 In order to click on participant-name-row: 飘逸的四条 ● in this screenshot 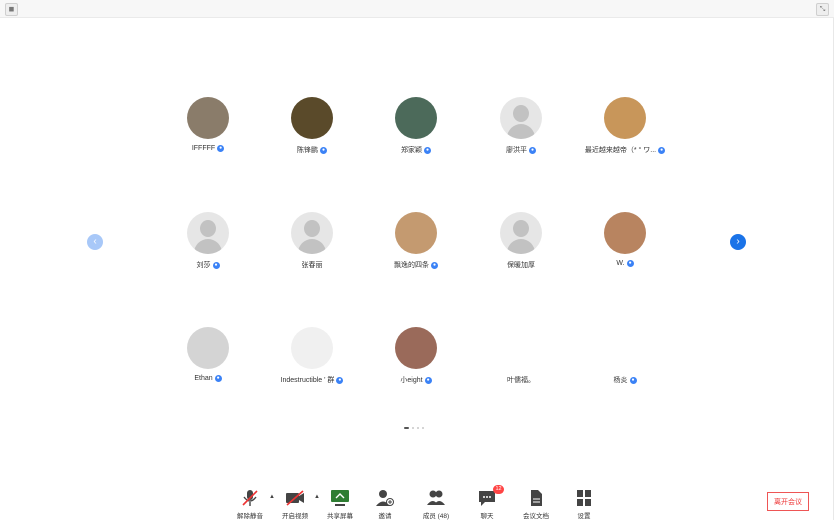, I will do `click(416, 265)`.